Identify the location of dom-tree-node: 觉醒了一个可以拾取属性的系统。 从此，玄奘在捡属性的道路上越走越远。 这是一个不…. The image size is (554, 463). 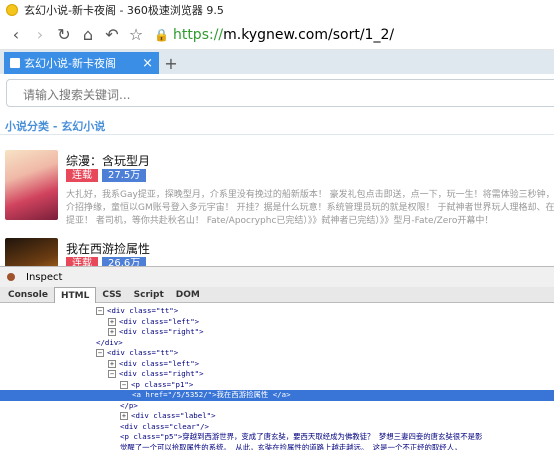
(277, 447).